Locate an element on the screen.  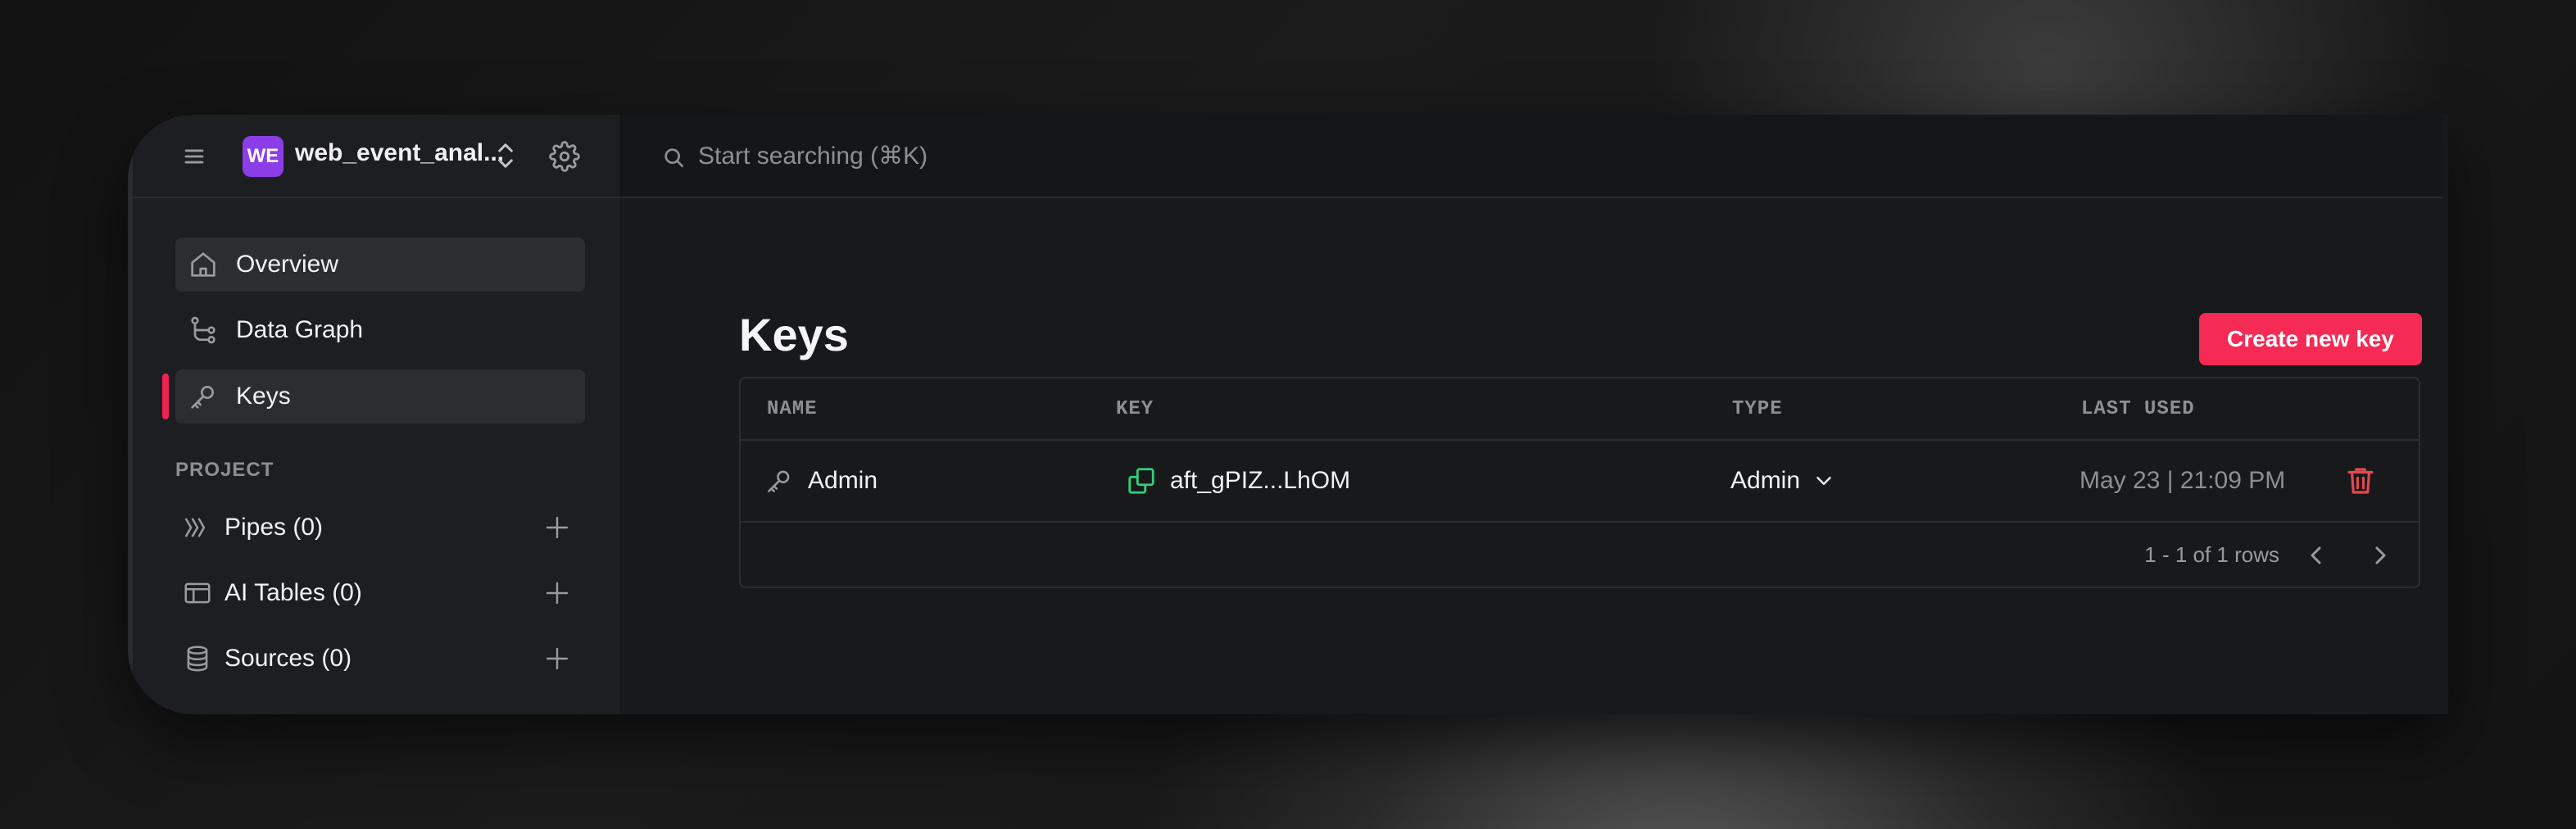
nav-item-overview: Overview is located at coordinates (380, 265).